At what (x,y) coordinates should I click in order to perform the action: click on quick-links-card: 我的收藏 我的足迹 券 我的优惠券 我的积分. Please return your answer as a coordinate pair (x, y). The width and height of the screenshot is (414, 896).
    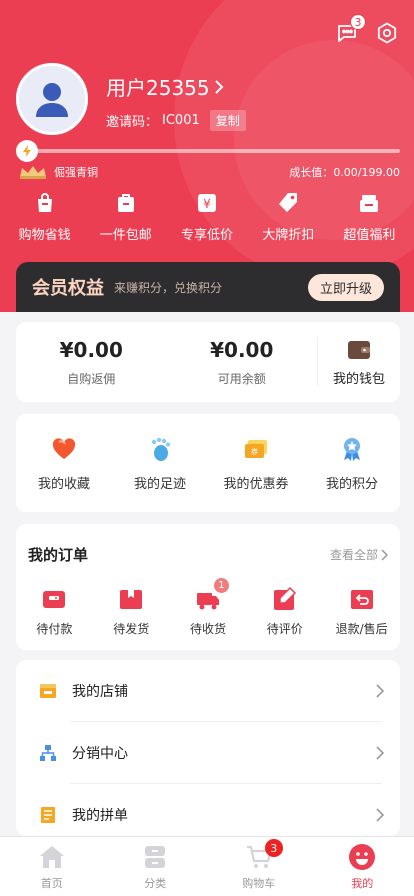
    Looking at the image, I should click on (208, 463).